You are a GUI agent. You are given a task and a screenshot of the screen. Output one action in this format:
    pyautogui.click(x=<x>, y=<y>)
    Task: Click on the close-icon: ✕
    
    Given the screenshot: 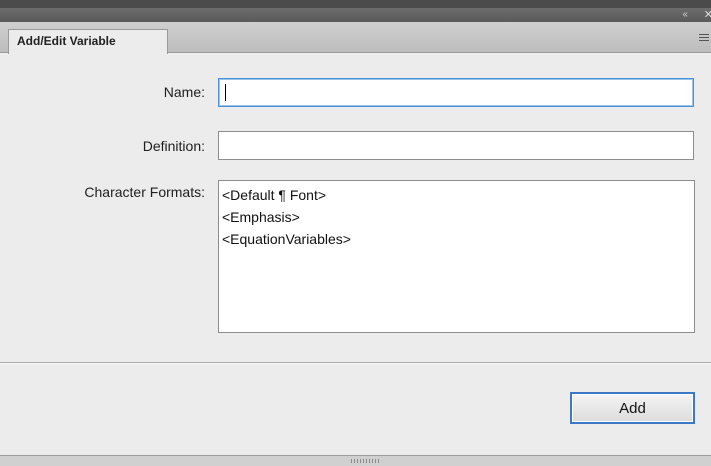 What is the action you would take?
    pyautogui.click(x=707, y=15)
    